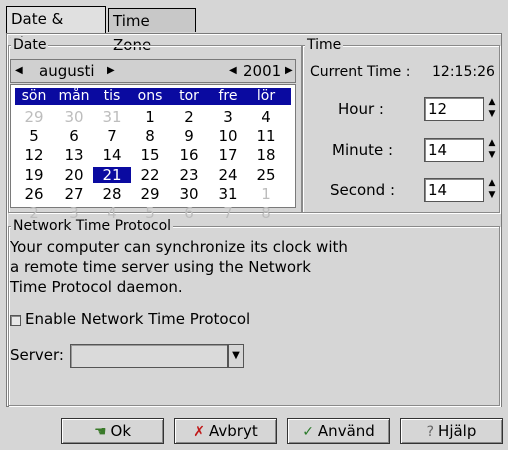 This screenshot has width=508, height=450. What do you see at coordinates (34, 136) in the screenshot?
I see `calendar-day: 5` at bounding box center [34, 136].